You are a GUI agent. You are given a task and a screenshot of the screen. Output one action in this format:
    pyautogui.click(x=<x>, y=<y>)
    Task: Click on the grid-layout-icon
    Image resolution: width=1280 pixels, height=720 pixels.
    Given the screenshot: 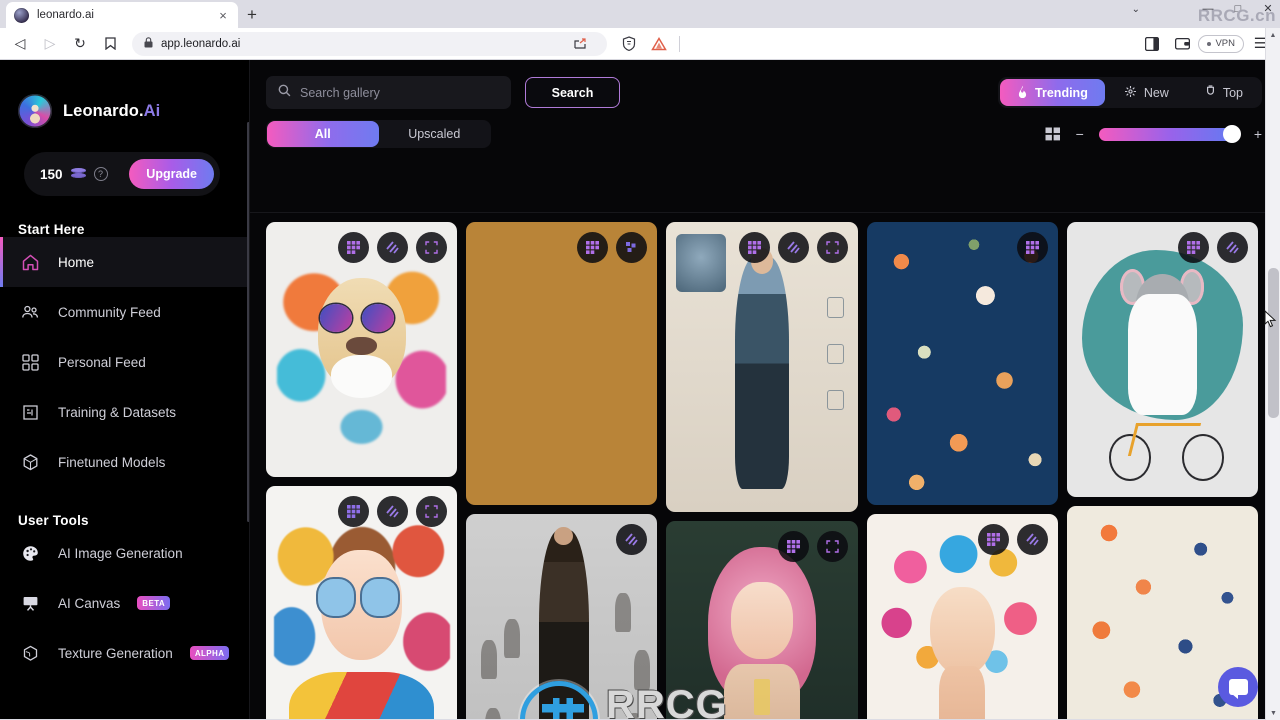 What is the action you would take?
    pyautogui.click(x=1053, y=134)
    